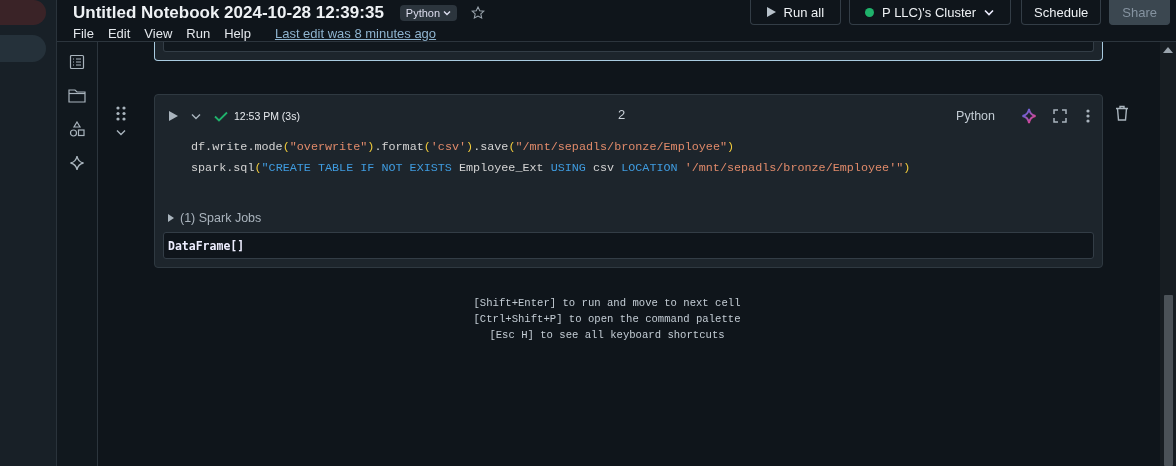  I want to click on caret-icon, so click(447, 12).